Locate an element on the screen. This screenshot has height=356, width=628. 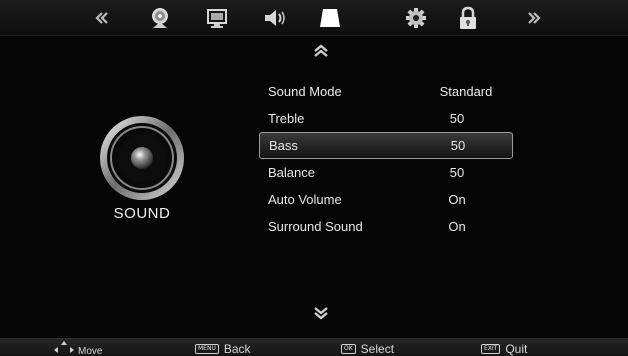
hint-label: Move is located at coordinates (90, 350).